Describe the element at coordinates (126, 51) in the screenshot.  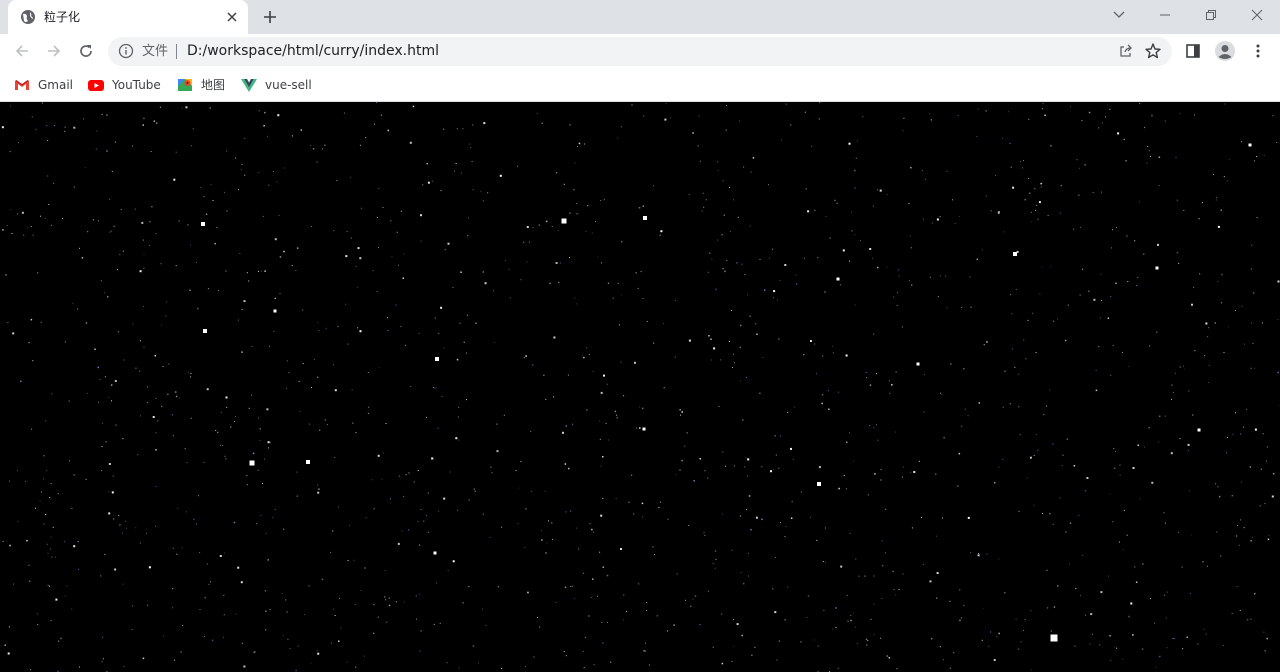
I see `info-icon` at that location.